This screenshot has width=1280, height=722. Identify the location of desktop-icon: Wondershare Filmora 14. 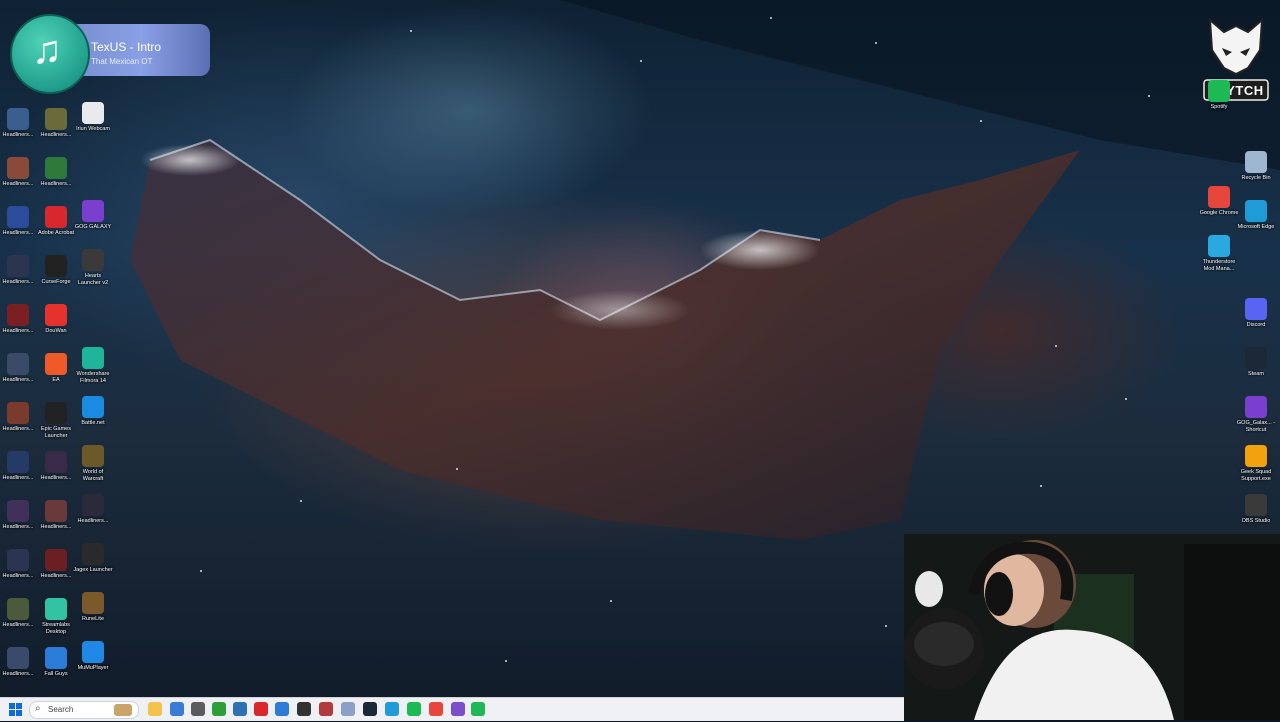
(93, 371).